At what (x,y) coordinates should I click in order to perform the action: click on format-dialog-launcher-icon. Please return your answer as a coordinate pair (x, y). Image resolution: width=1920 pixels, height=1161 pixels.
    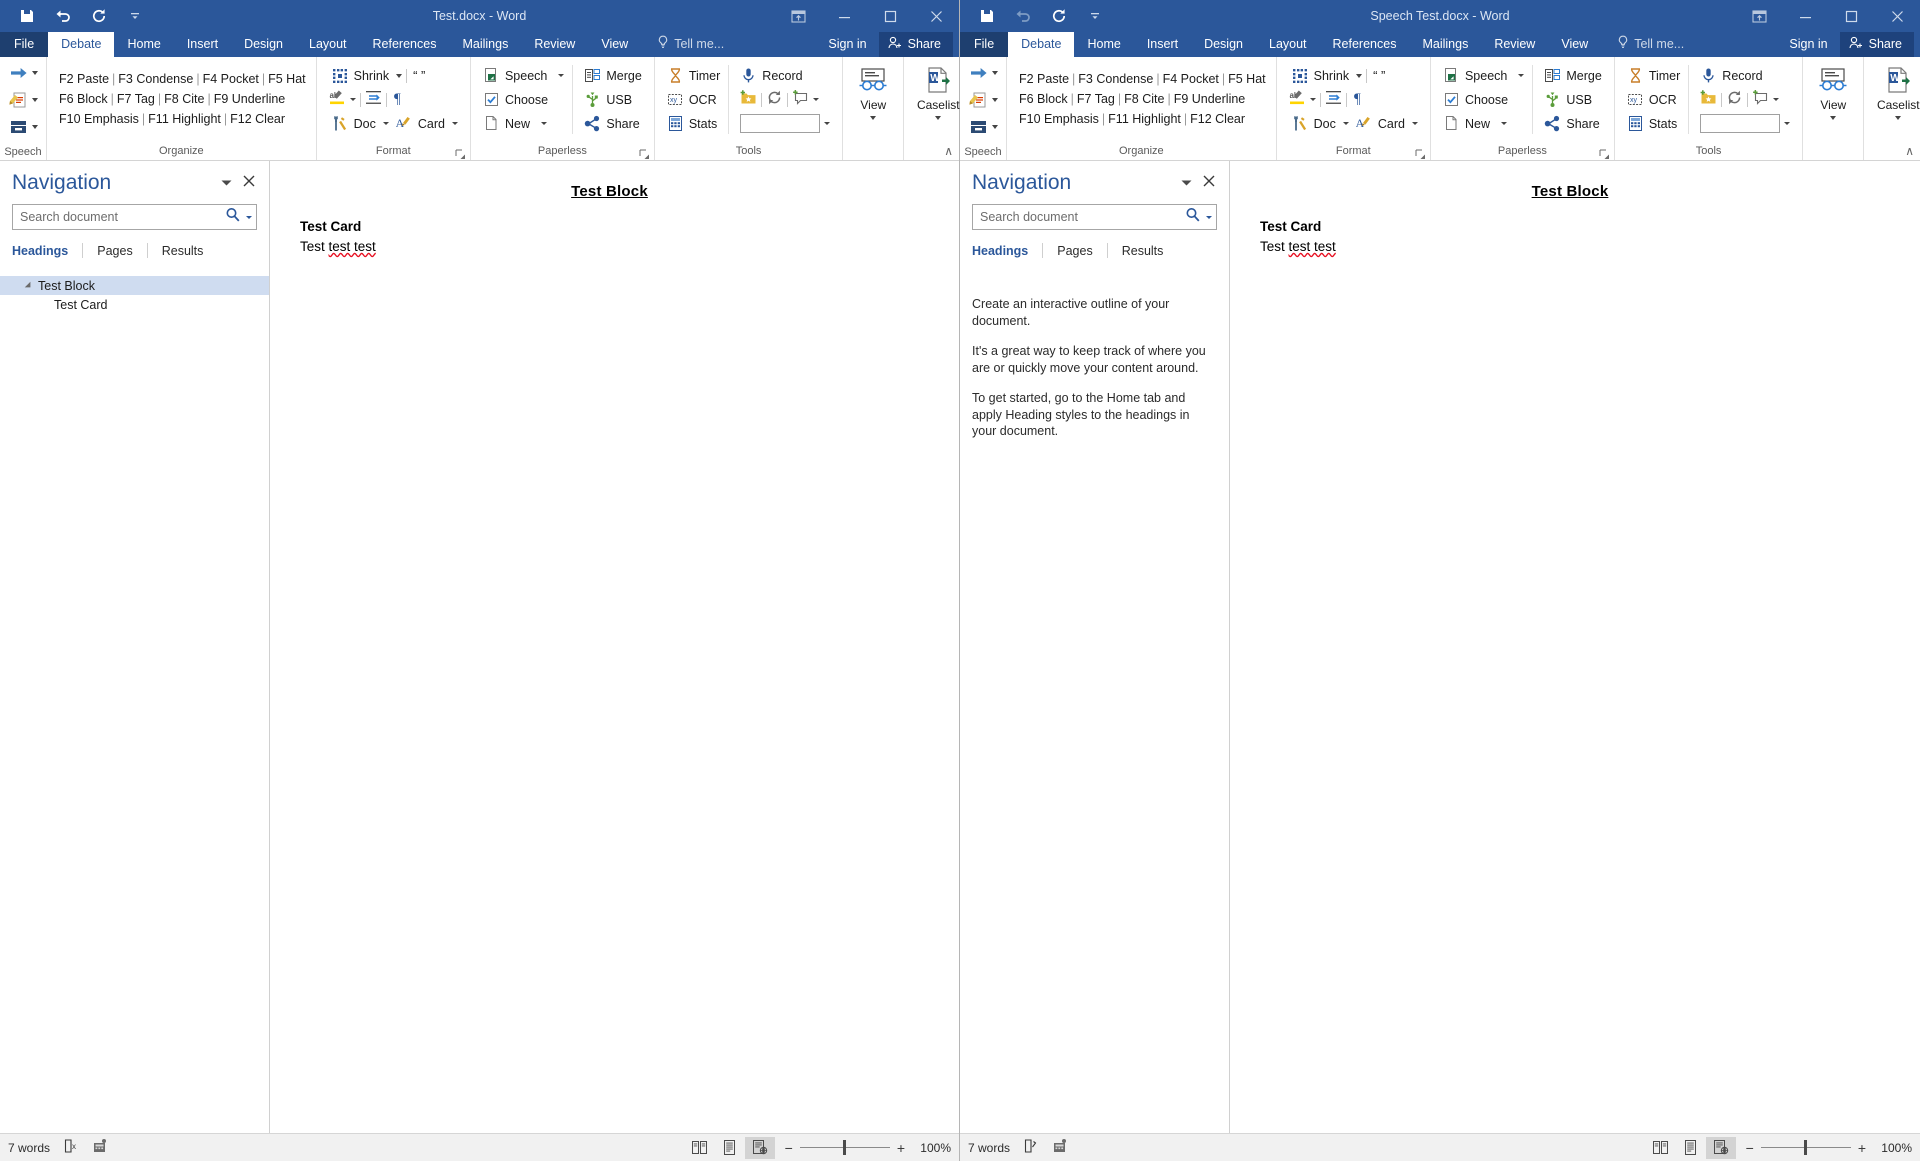
    Looking at the image, I should click on (1420, 153).